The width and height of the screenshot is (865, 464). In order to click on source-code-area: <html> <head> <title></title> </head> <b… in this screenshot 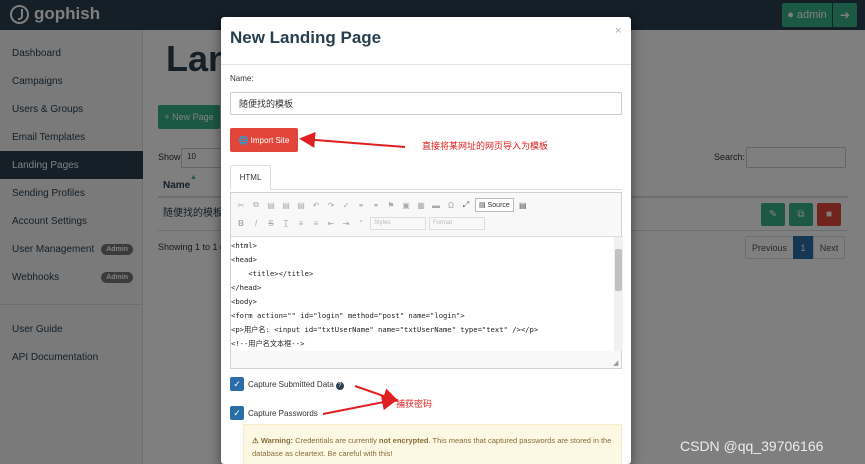, I will do `click(422, 293)`.